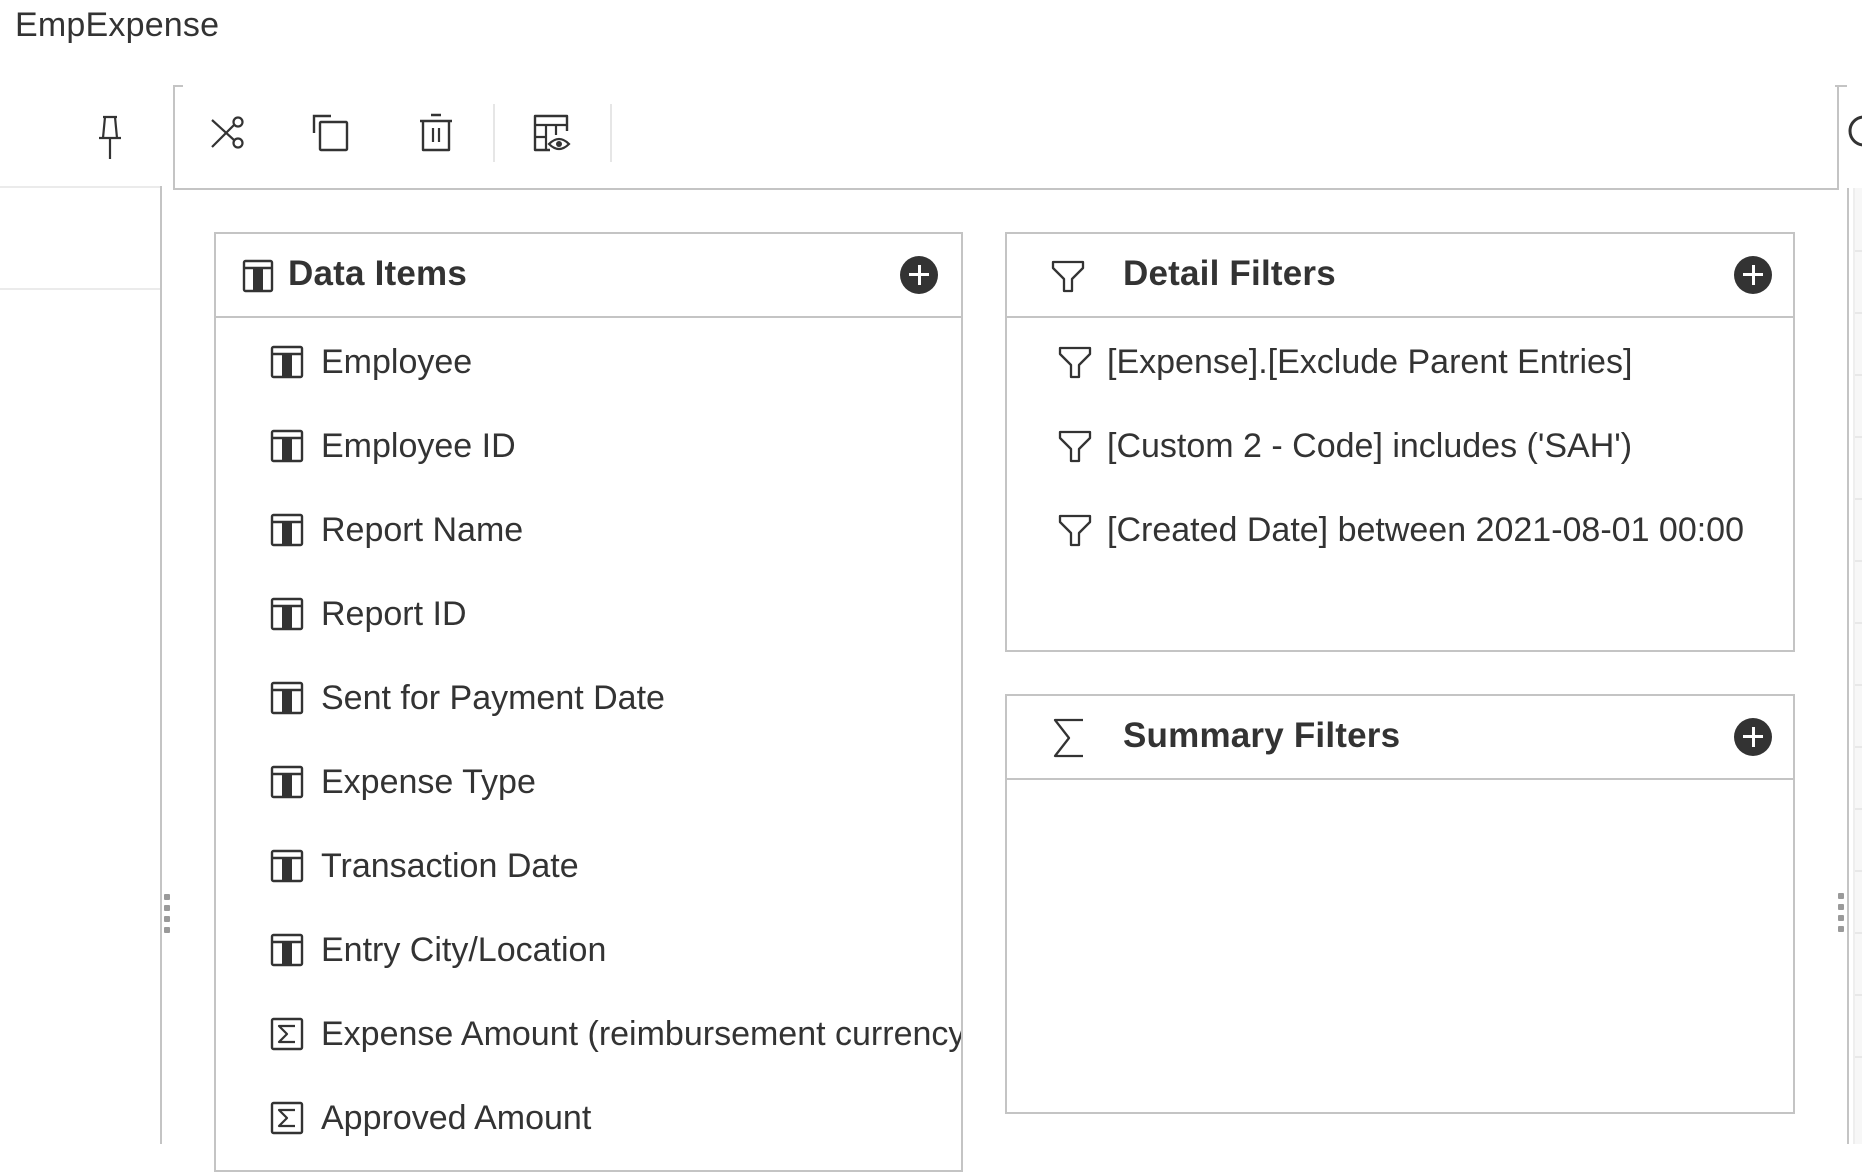 This screenshot has width=1862, height=1172. I want to click on trash-icon, so click(436, 132).